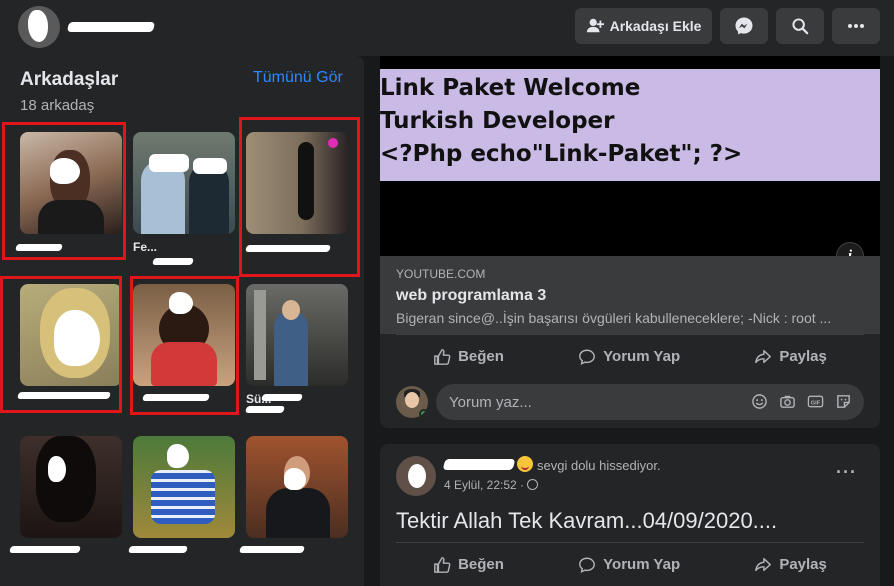  Describe the element at coordinates (655, 26) in the screenshot. I see `add-friend-label: Arkadaşı Ekle` at that location.